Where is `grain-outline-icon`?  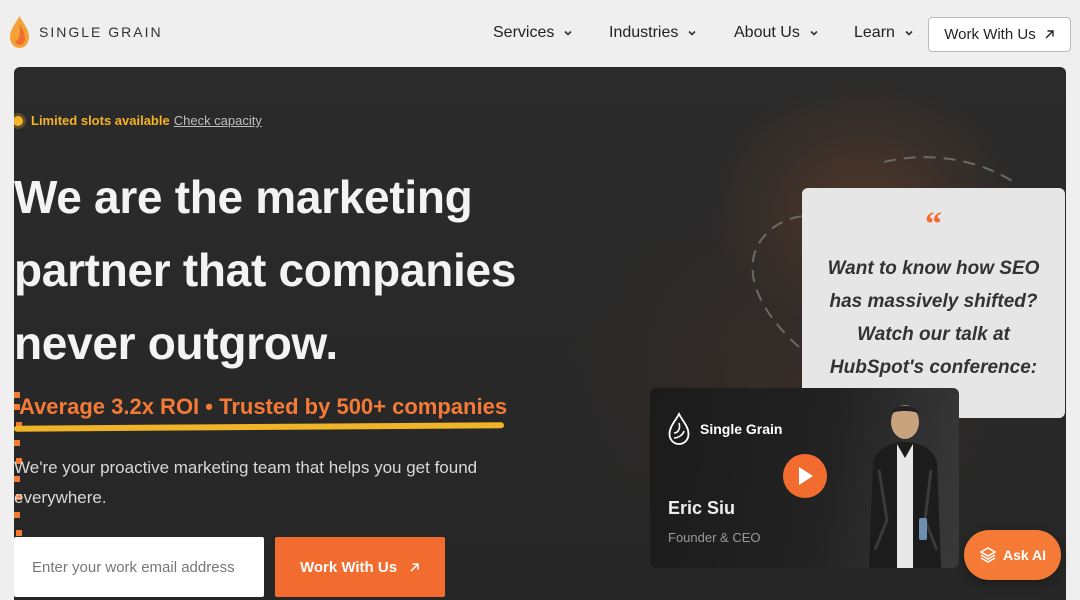
grain-outline-icon is located at coordinates (679, 428).